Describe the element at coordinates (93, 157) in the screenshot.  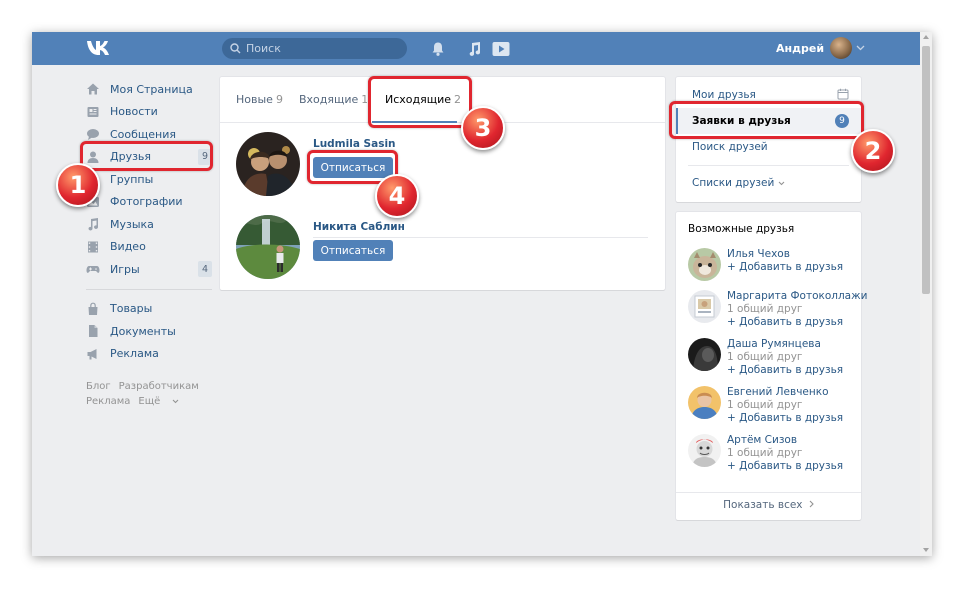
I see `friends-icon` at that location.